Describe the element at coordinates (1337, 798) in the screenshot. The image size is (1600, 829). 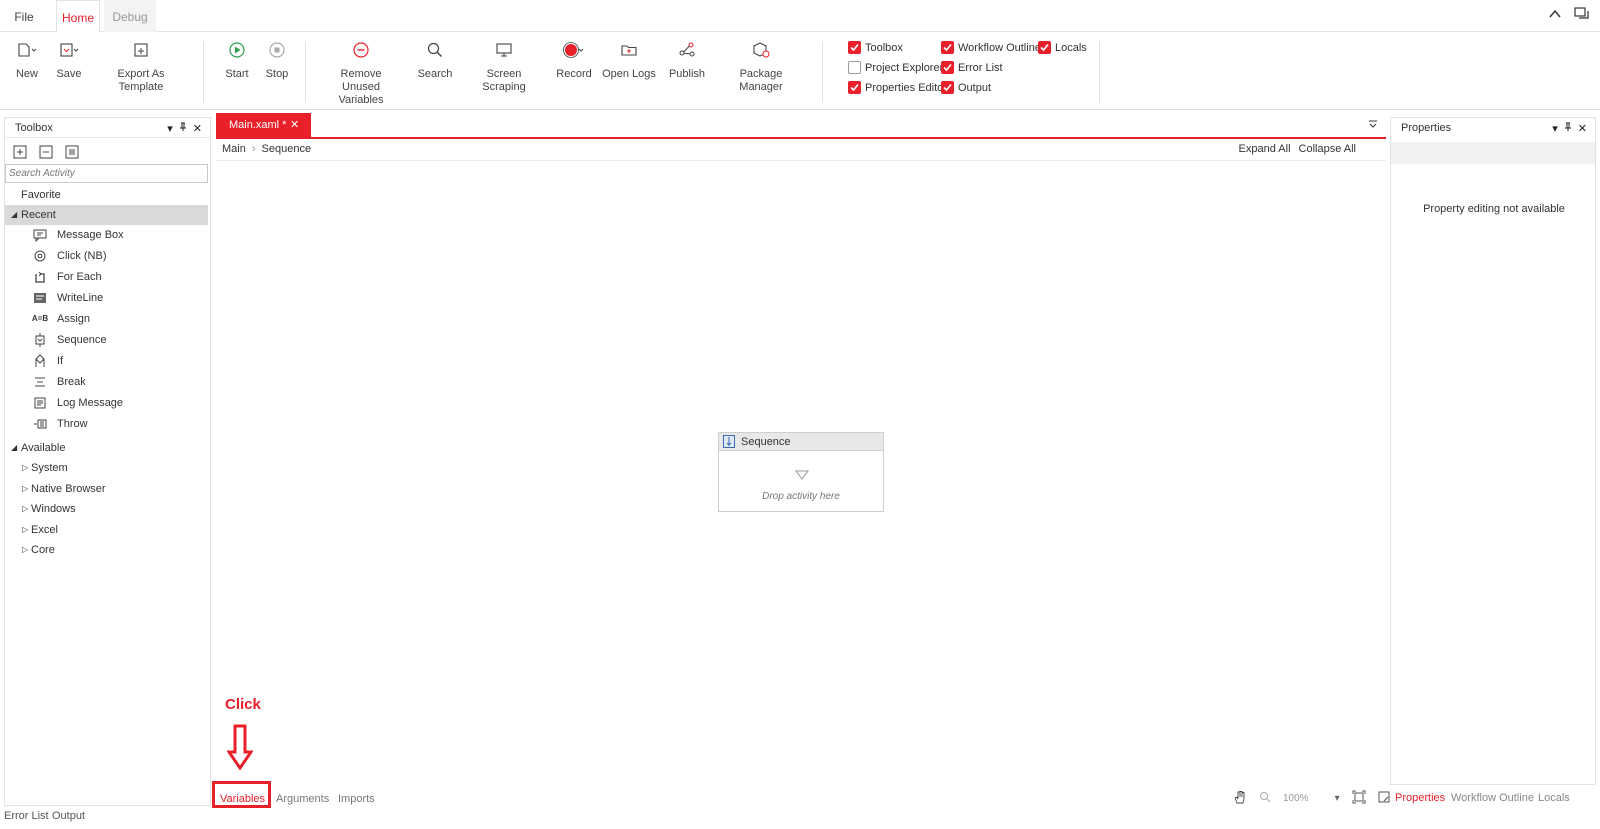
I see `zoom-dropdown-icon: ▾` at that location.